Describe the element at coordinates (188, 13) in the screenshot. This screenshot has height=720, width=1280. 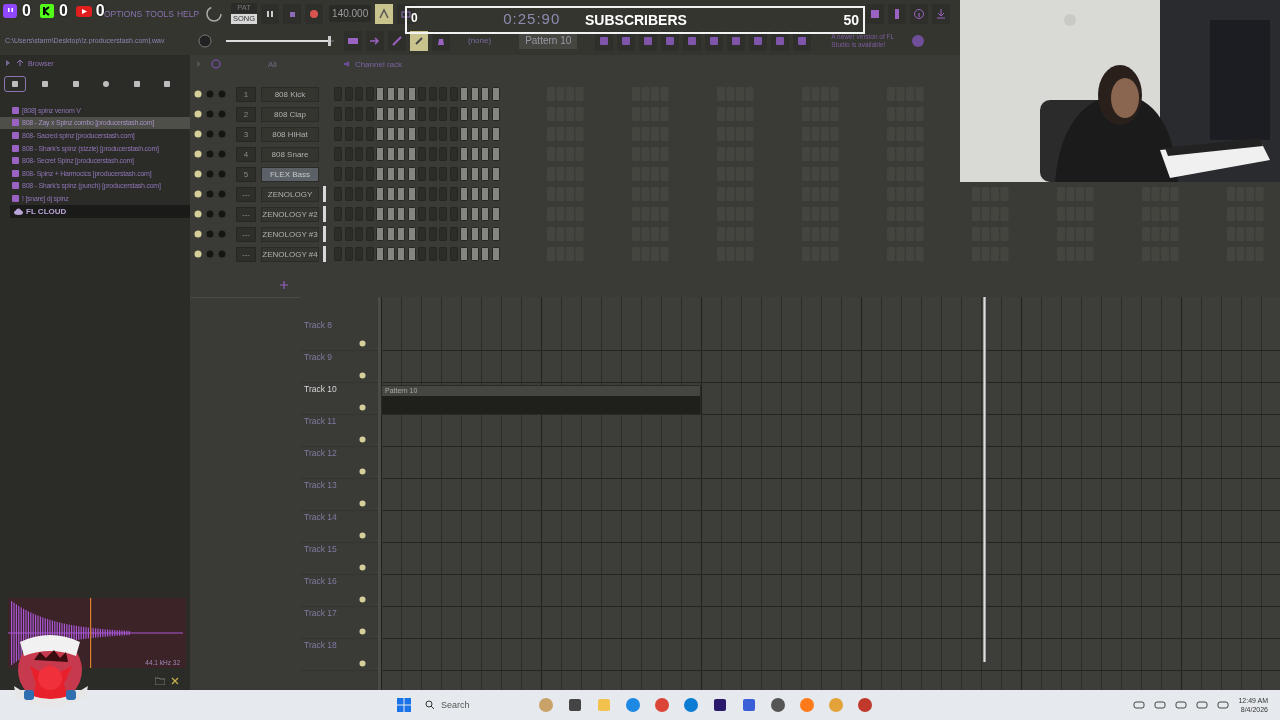
I see `menu-item: HELP` at that location.